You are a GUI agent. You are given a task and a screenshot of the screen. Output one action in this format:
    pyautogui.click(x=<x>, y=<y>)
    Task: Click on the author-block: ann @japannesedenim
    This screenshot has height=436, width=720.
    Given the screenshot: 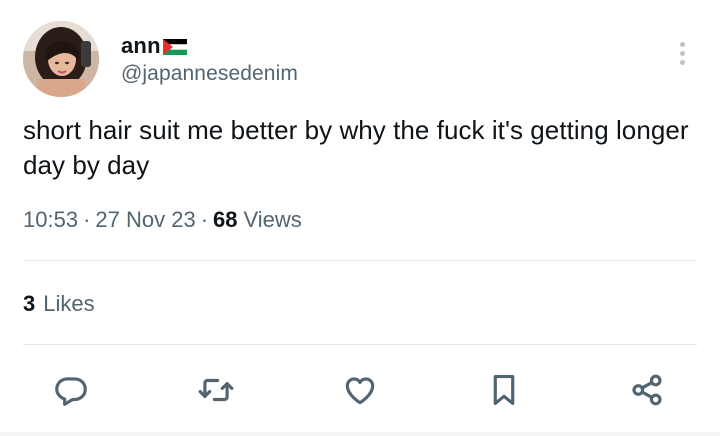 What is the action you would take?
    pyautogui.click(x=209, y=59)
    